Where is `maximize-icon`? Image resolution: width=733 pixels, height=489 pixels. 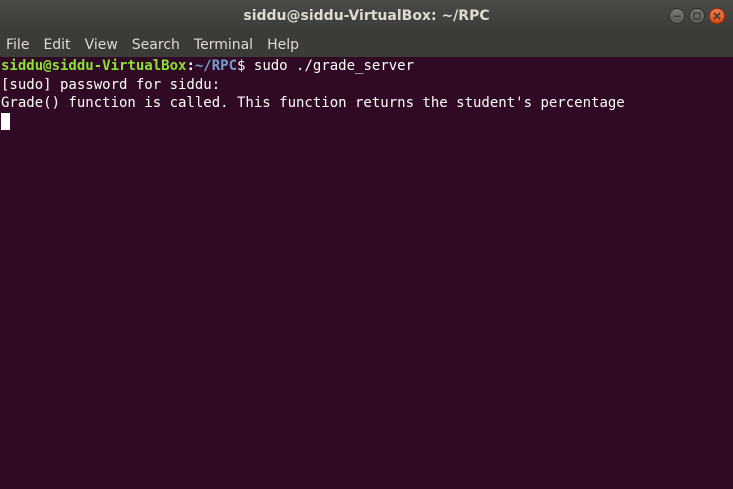
maximize-icon is located at coordinates (697, 16).